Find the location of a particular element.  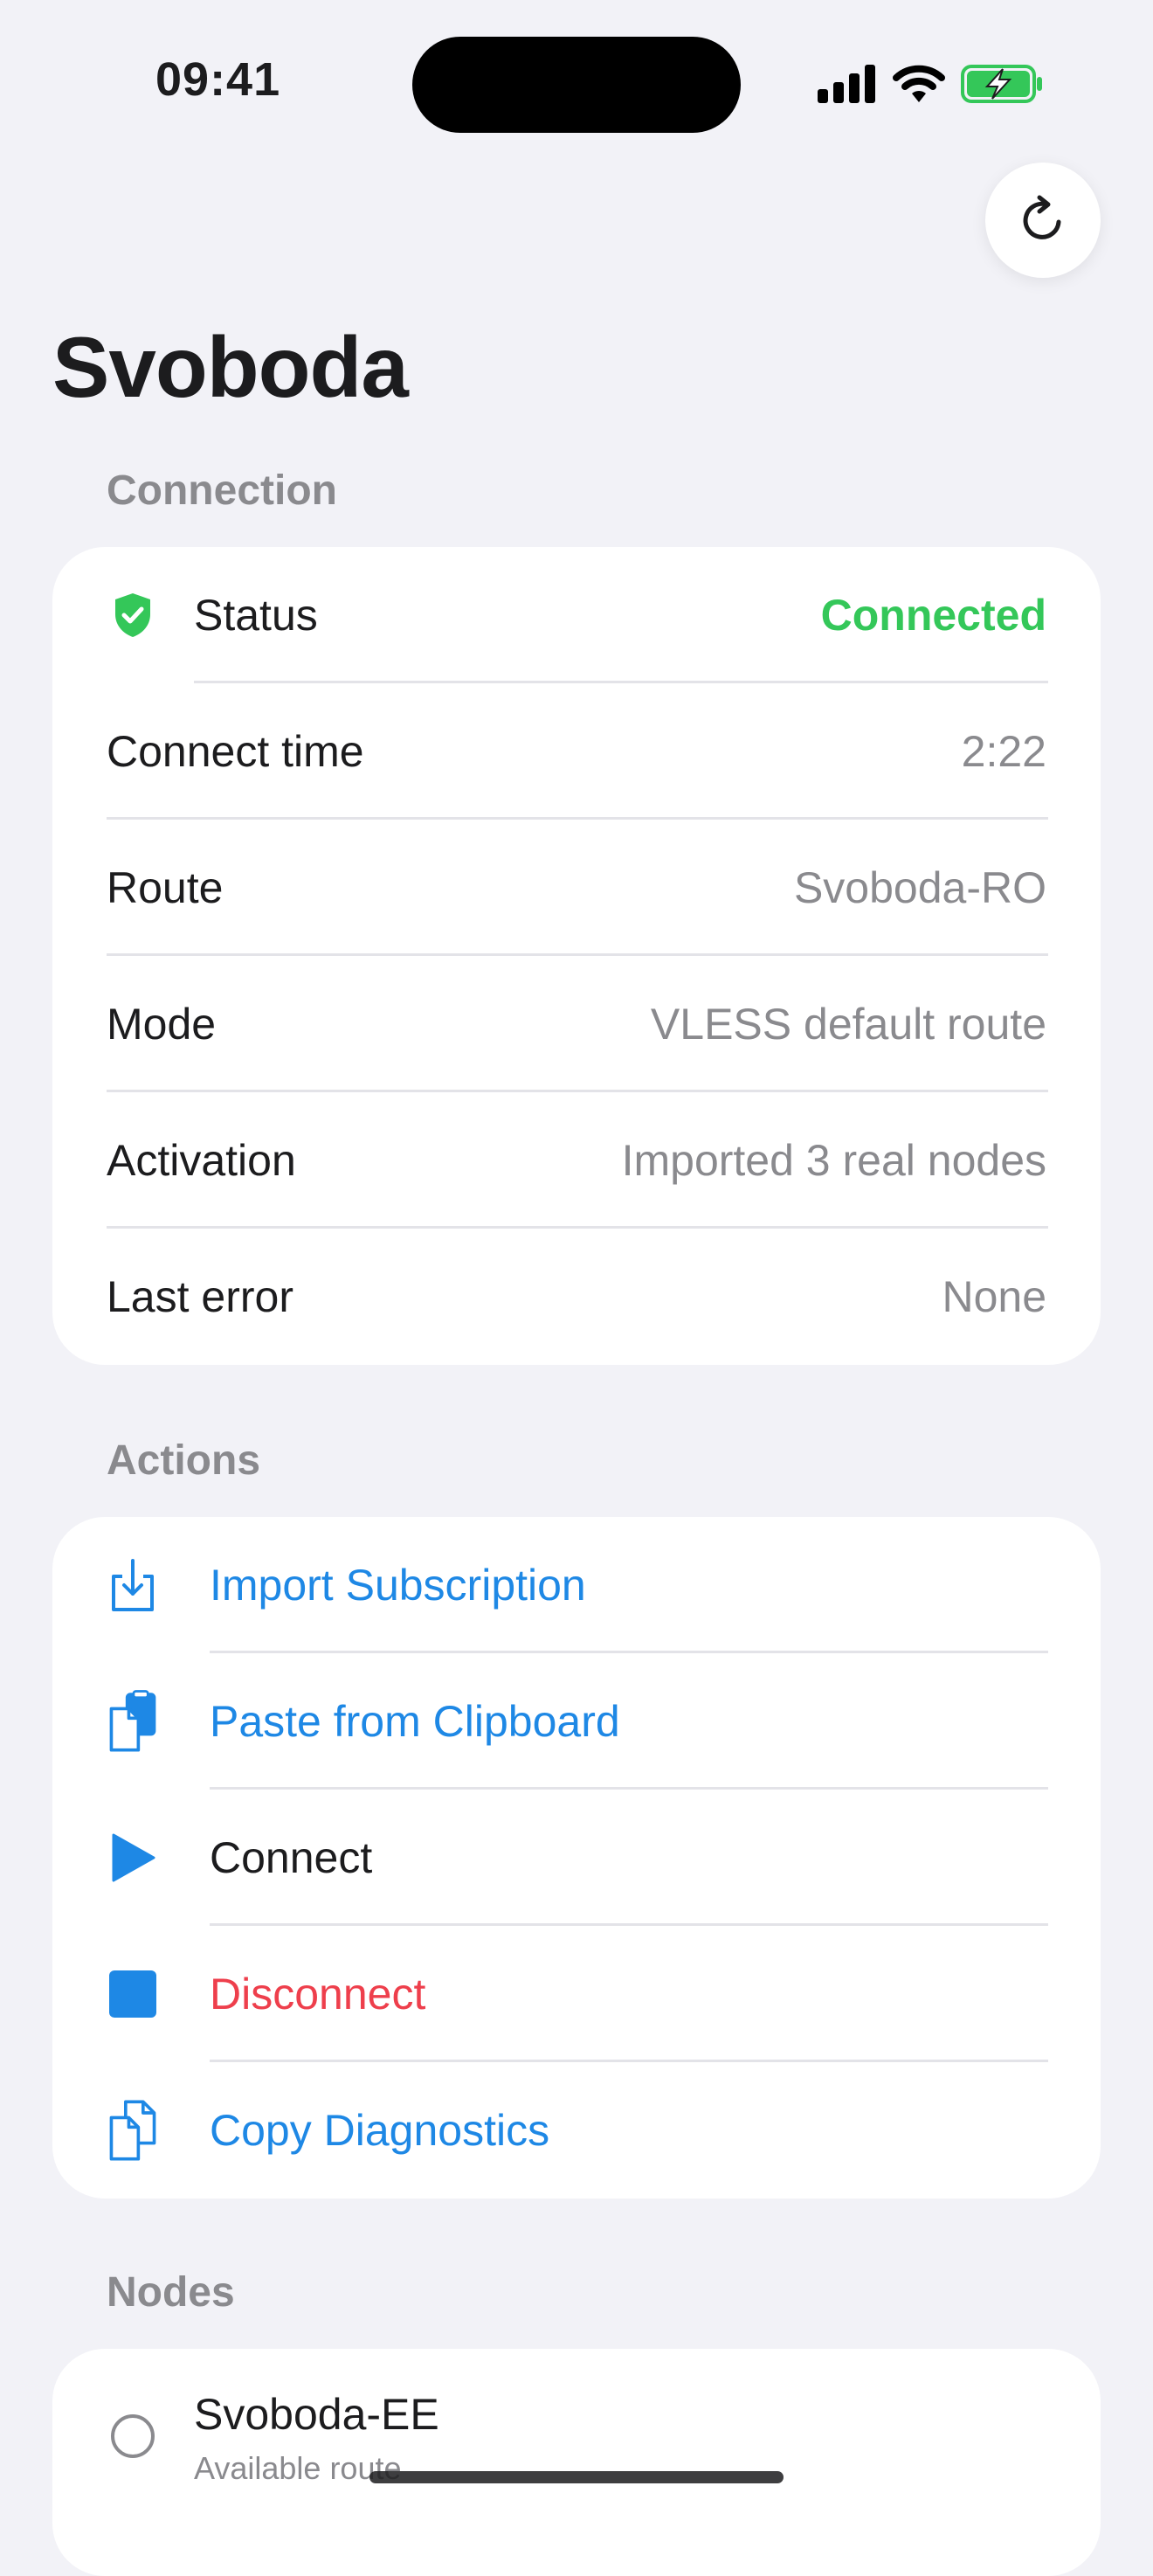

activation-row: Activation Imported 3 real nodes is located at coordinates (576, 1160).